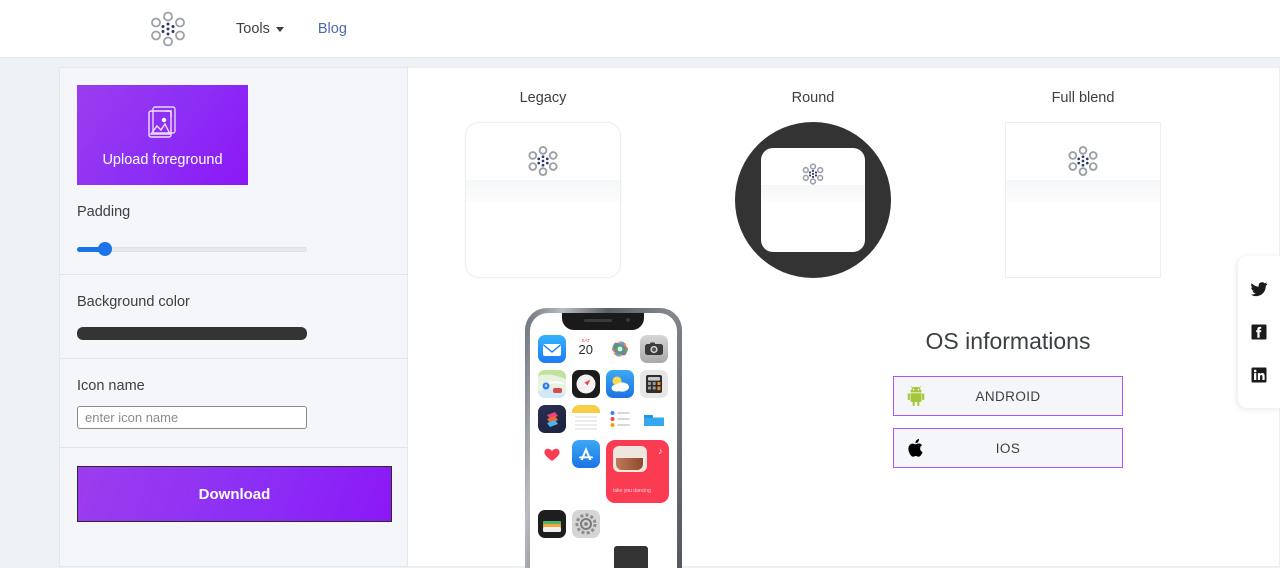  I want to click on preview-legacy: Legacy, so click(543, 184).